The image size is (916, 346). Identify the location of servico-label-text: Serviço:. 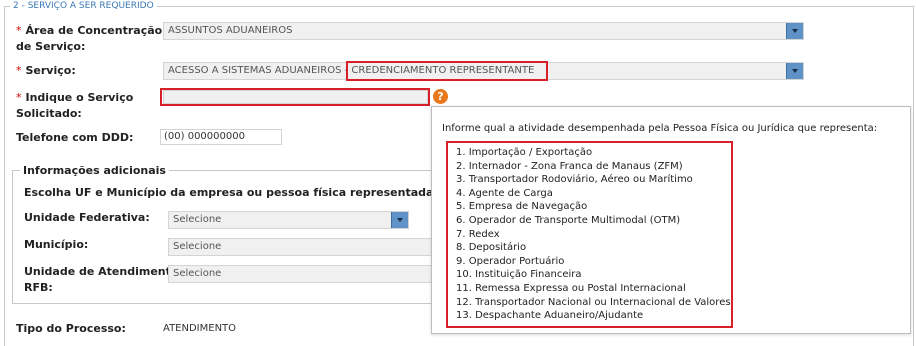
(50, 70).